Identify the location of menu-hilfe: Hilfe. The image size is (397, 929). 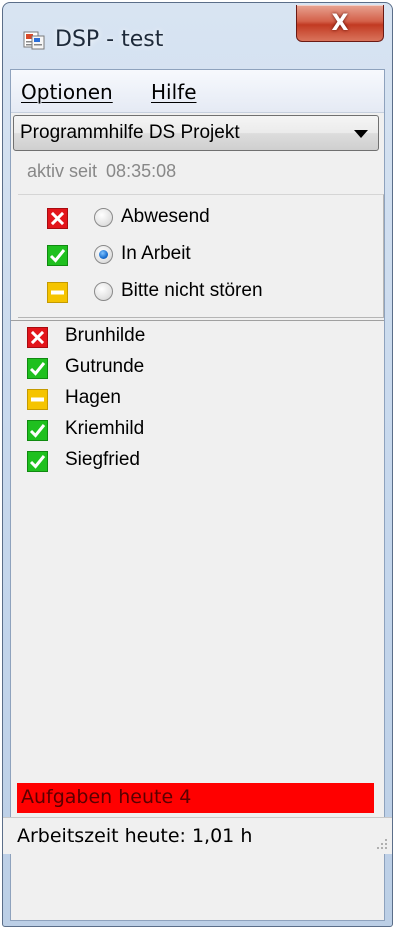
(174, 92).